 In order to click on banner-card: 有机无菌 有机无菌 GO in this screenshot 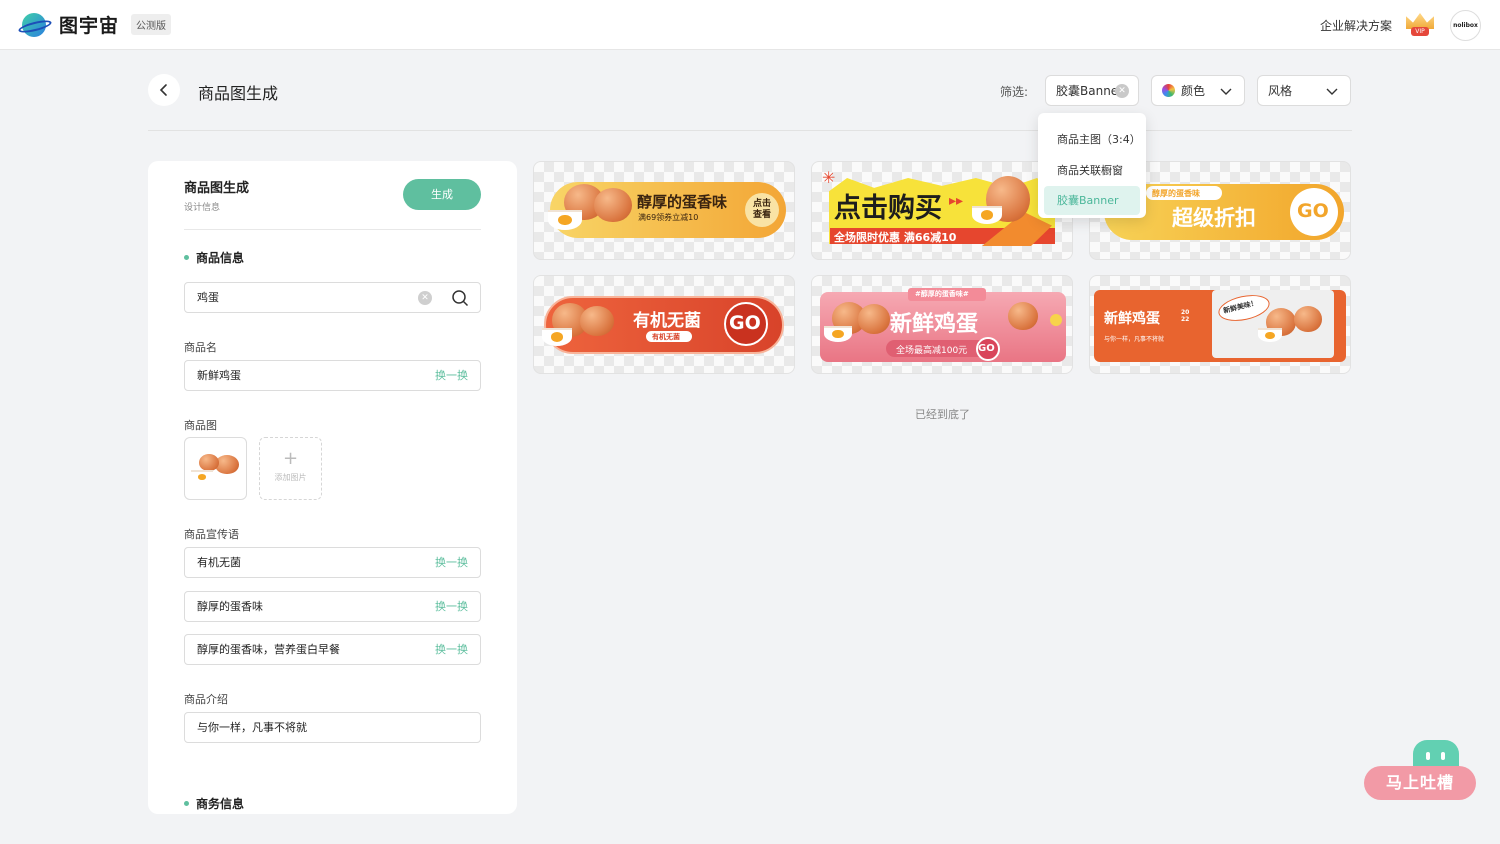, I will do `click(664, 324)`.